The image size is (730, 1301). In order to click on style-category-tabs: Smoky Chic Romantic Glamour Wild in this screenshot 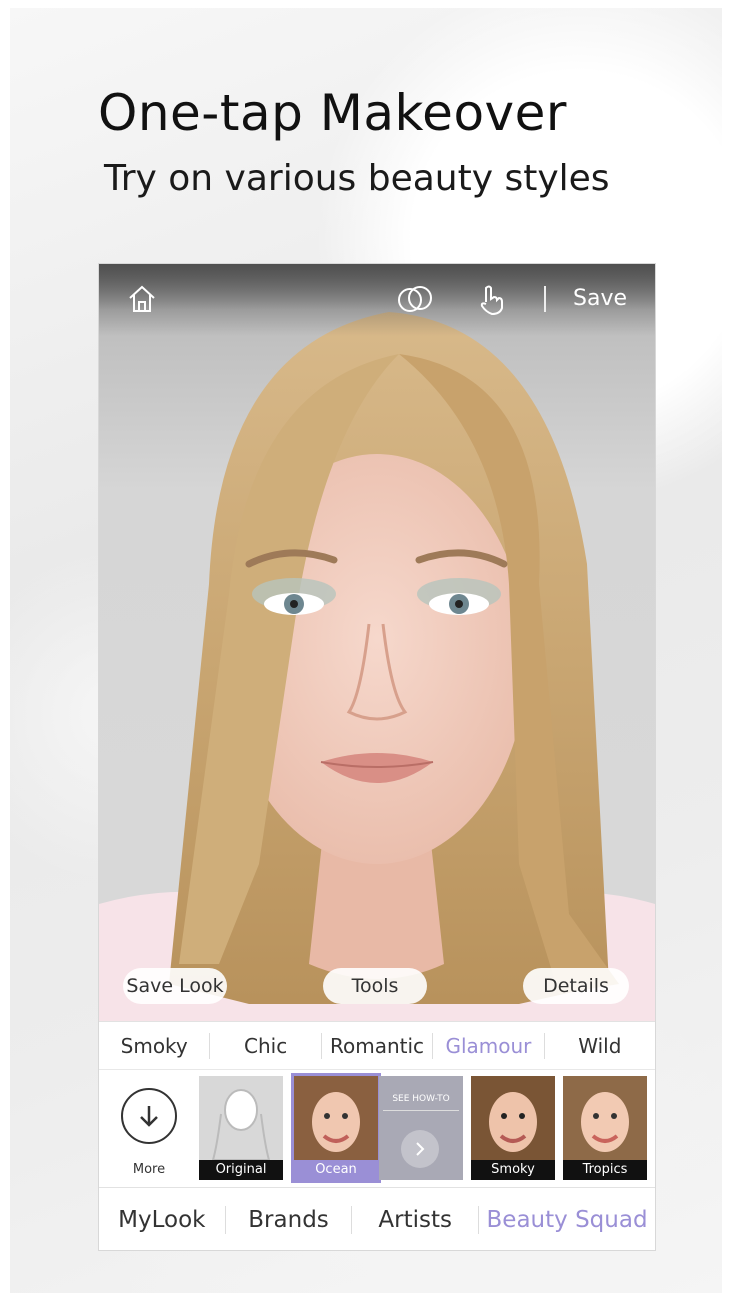, I will do `click(377, 1045)`.